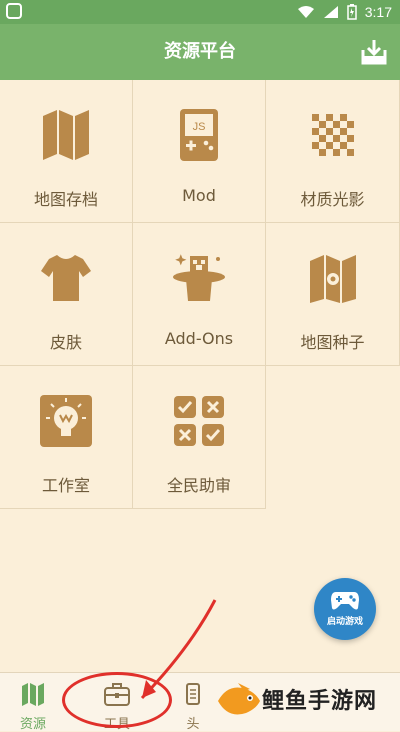 The width and height of the screenshot is (400, 732). I want to click on gamepad-icon, so click(345, 601).